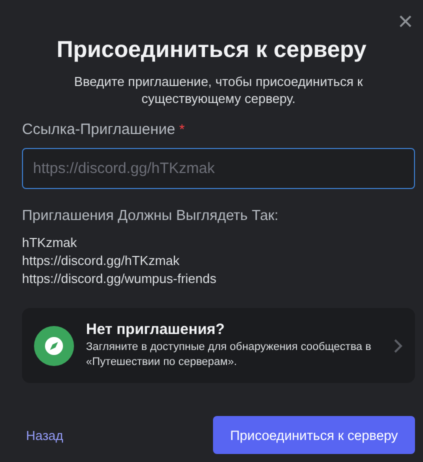 This screenshot has height=462, width=423. I want to click on card-title: Нет приглашения?, so click(156, 329).